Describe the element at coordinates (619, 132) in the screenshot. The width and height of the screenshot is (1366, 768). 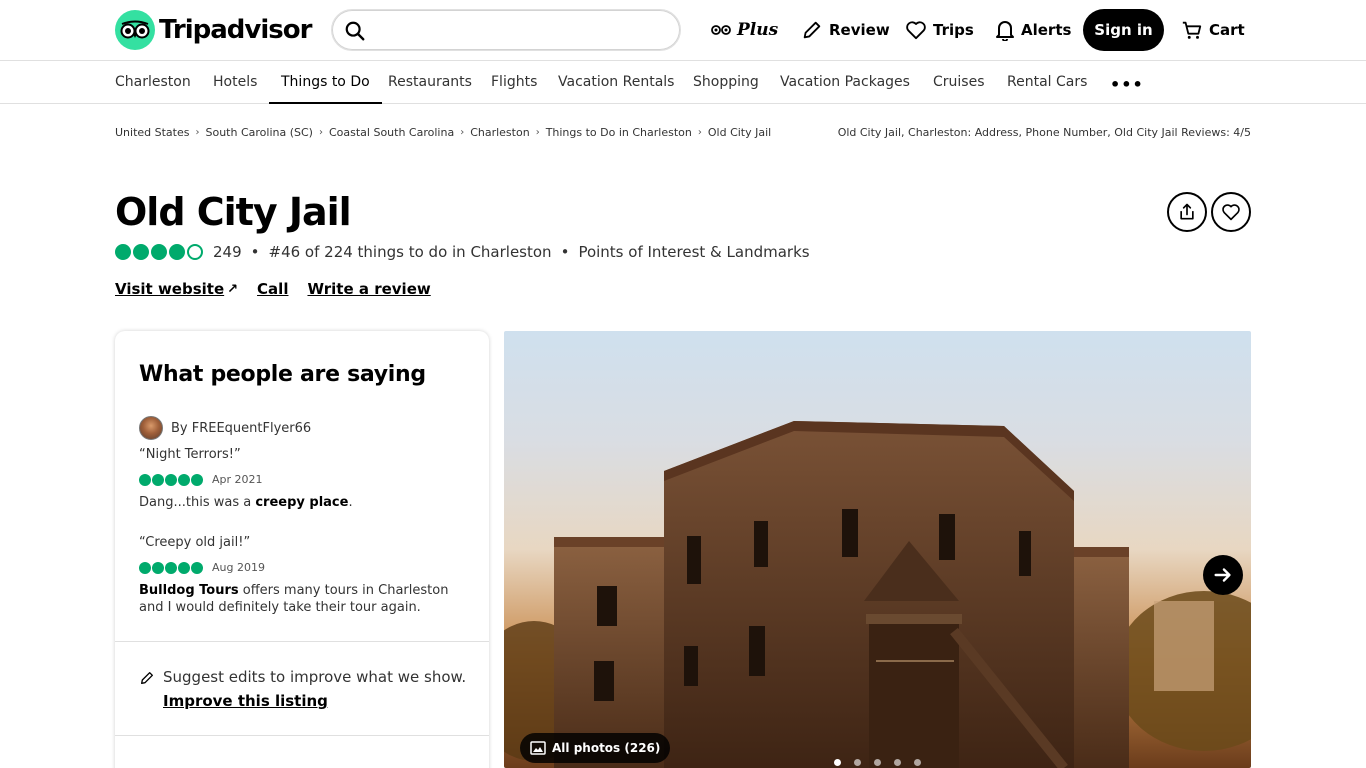
I see `breadcrumb-item: Things to Do in Charleston` at that location.